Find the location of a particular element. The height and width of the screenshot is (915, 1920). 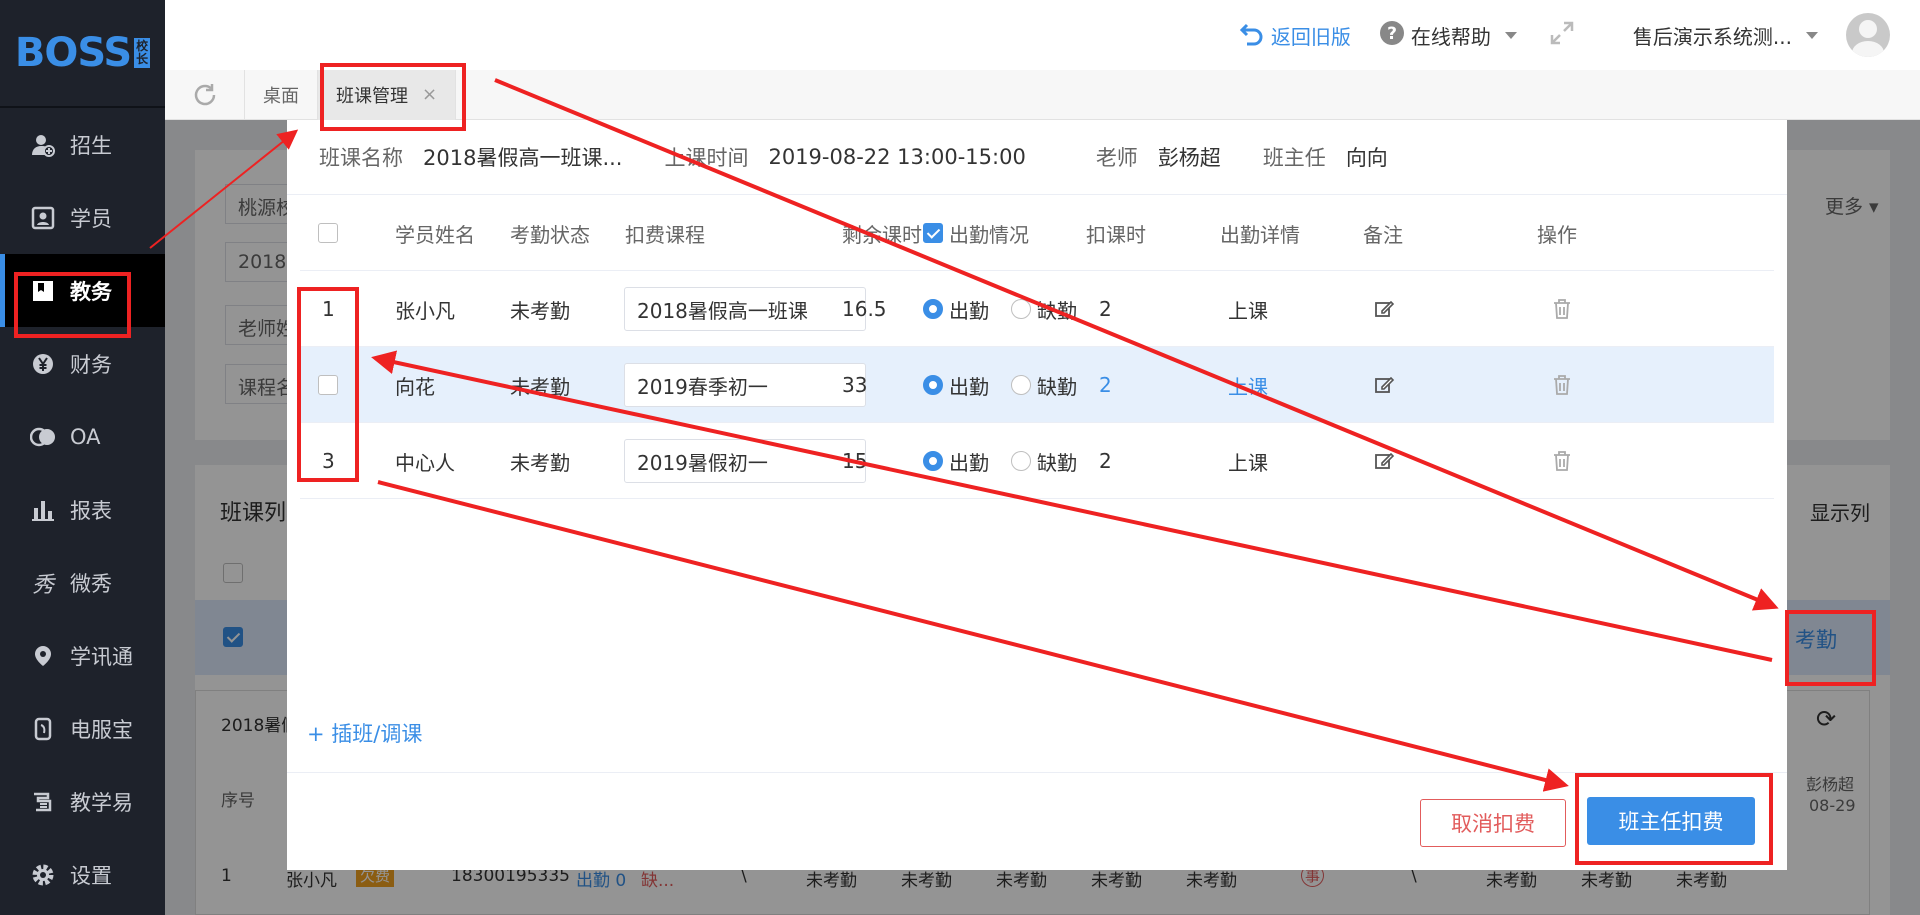

sidebar-item-settings: 设置 is located at coordinates (82, 874).